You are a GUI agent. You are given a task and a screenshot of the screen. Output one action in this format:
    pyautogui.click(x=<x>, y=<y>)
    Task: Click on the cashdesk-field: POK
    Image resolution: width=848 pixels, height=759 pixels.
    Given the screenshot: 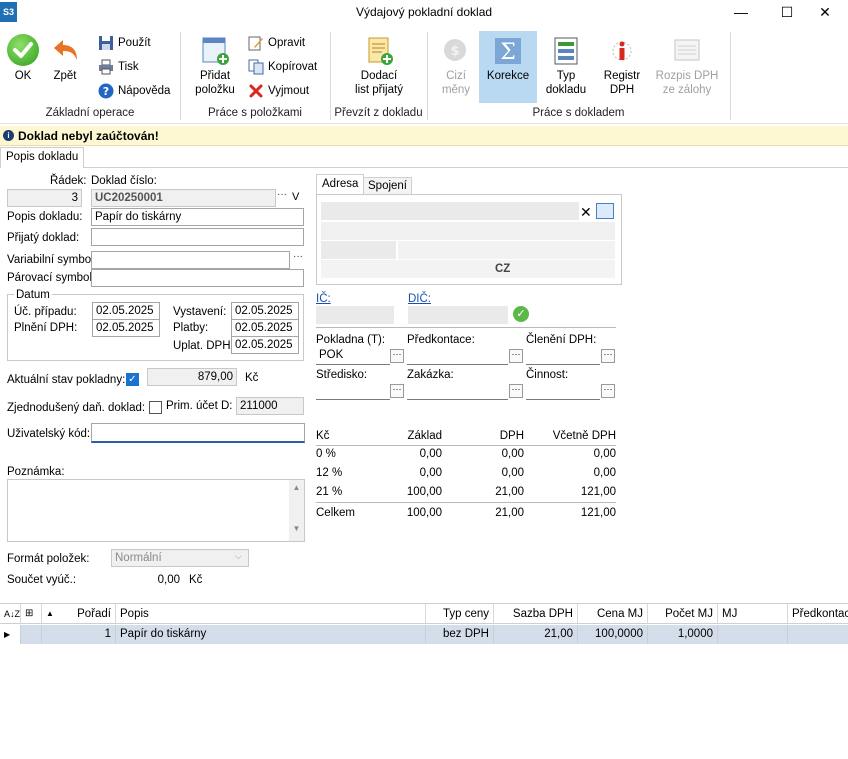 What is the action you would take?
    pyautogui.click(x=353, y=356)
    